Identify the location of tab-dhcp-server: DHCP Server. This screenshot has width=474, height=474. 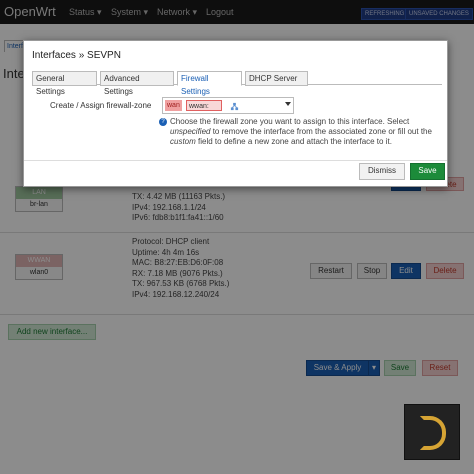
(276, 78).